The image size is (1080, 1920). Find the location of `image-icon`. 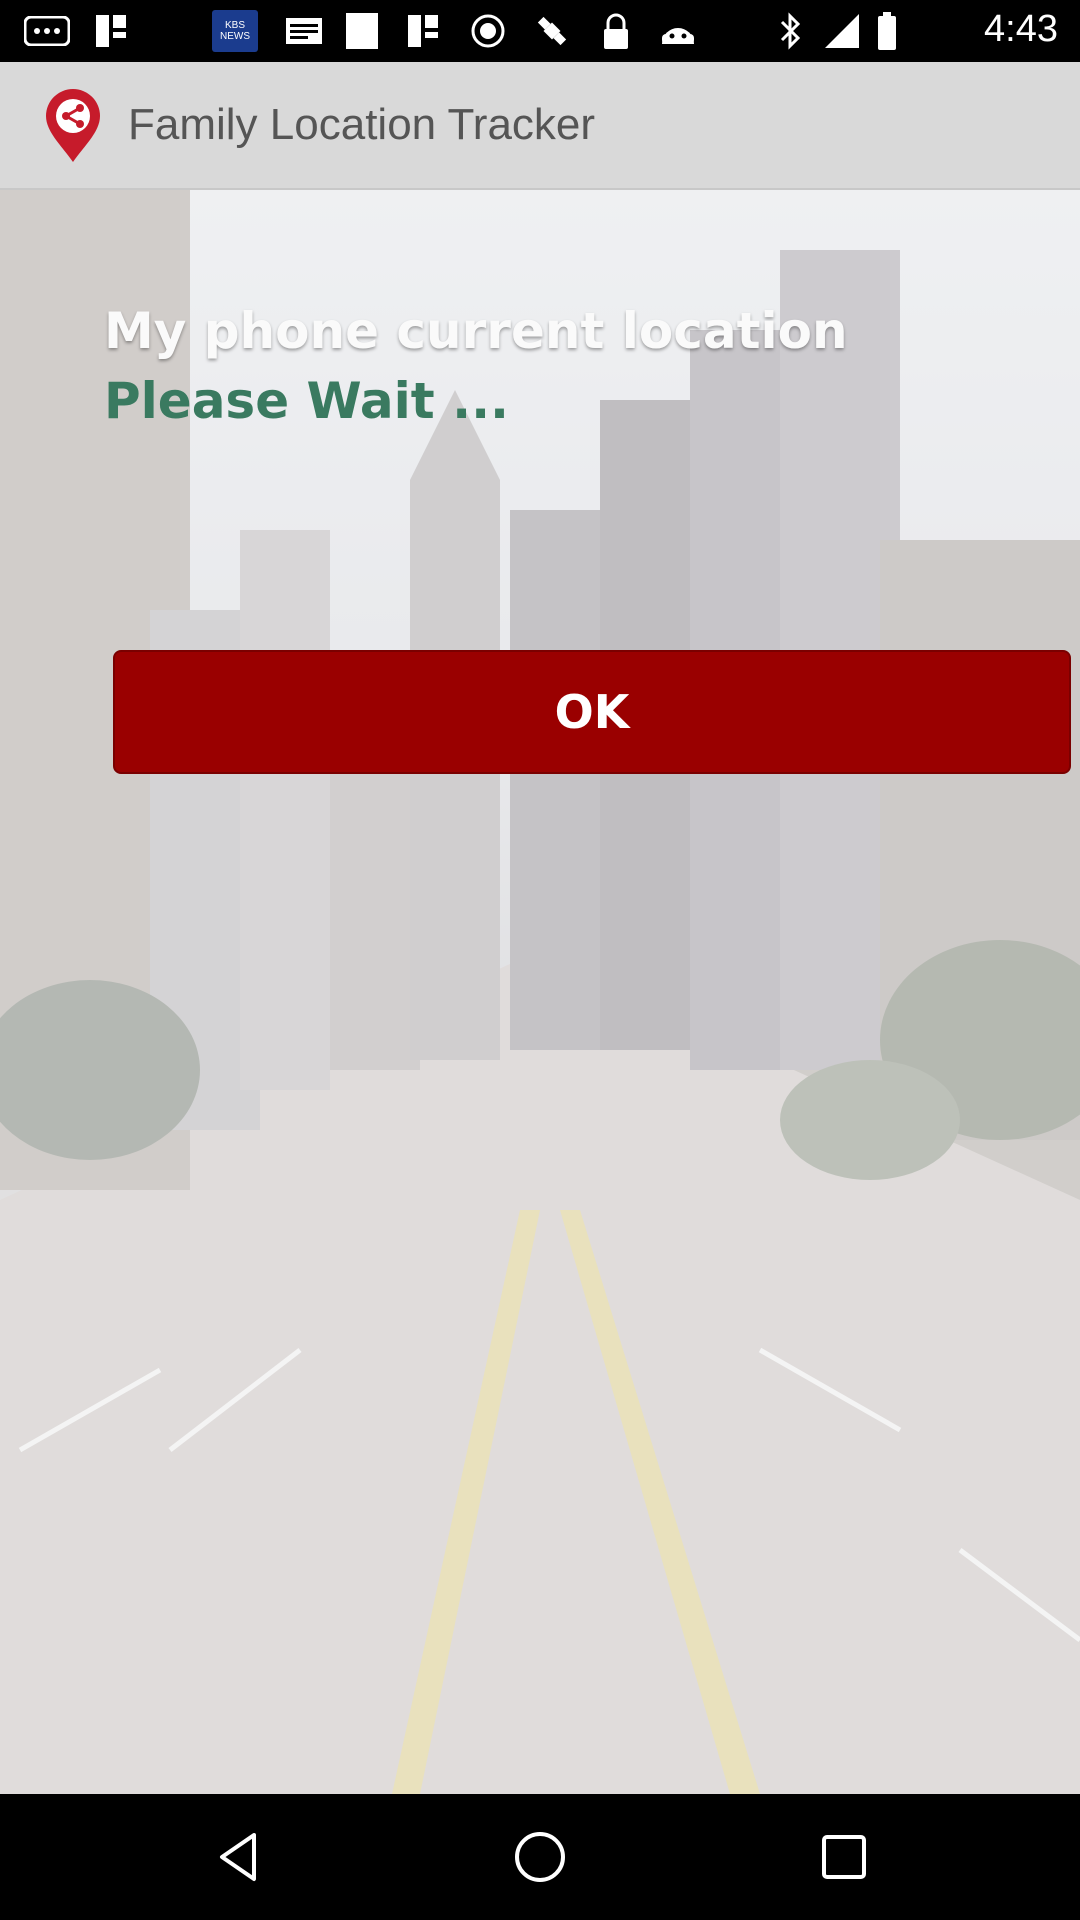

image-icon is located at coordinates (362, 31).